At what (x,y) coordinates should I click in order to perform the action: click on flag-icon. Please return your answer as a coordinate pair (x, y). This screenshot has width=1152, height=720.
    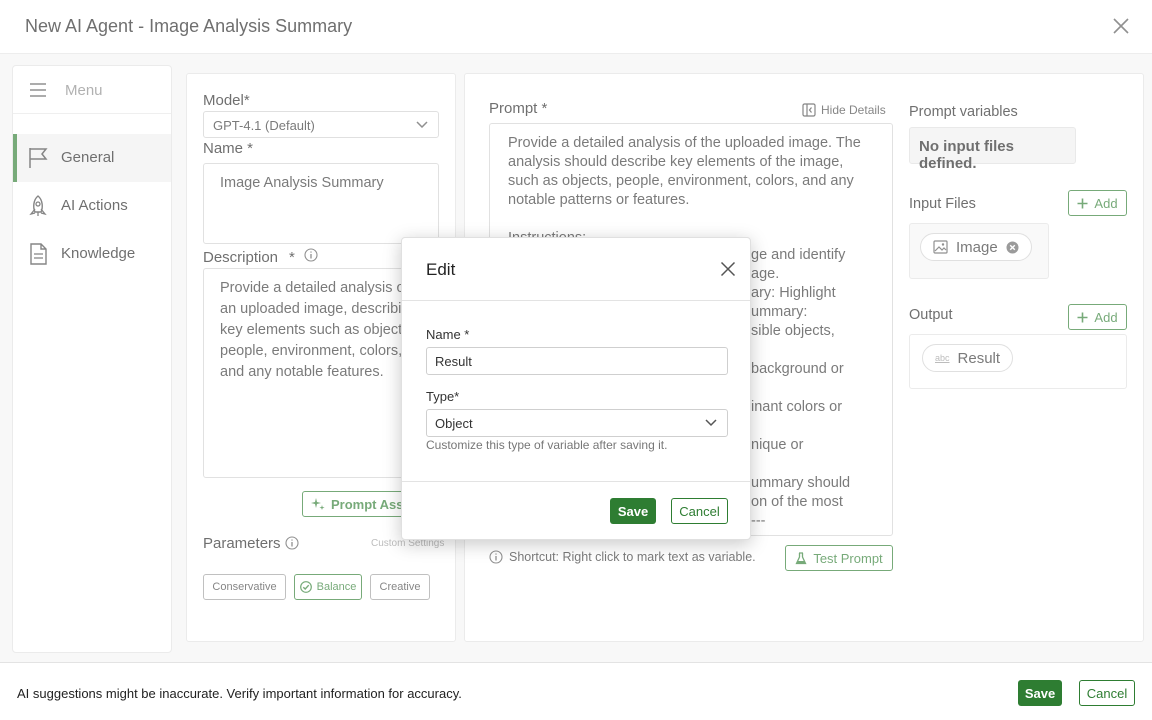
    Looking at the image, I should click on (38, 158).